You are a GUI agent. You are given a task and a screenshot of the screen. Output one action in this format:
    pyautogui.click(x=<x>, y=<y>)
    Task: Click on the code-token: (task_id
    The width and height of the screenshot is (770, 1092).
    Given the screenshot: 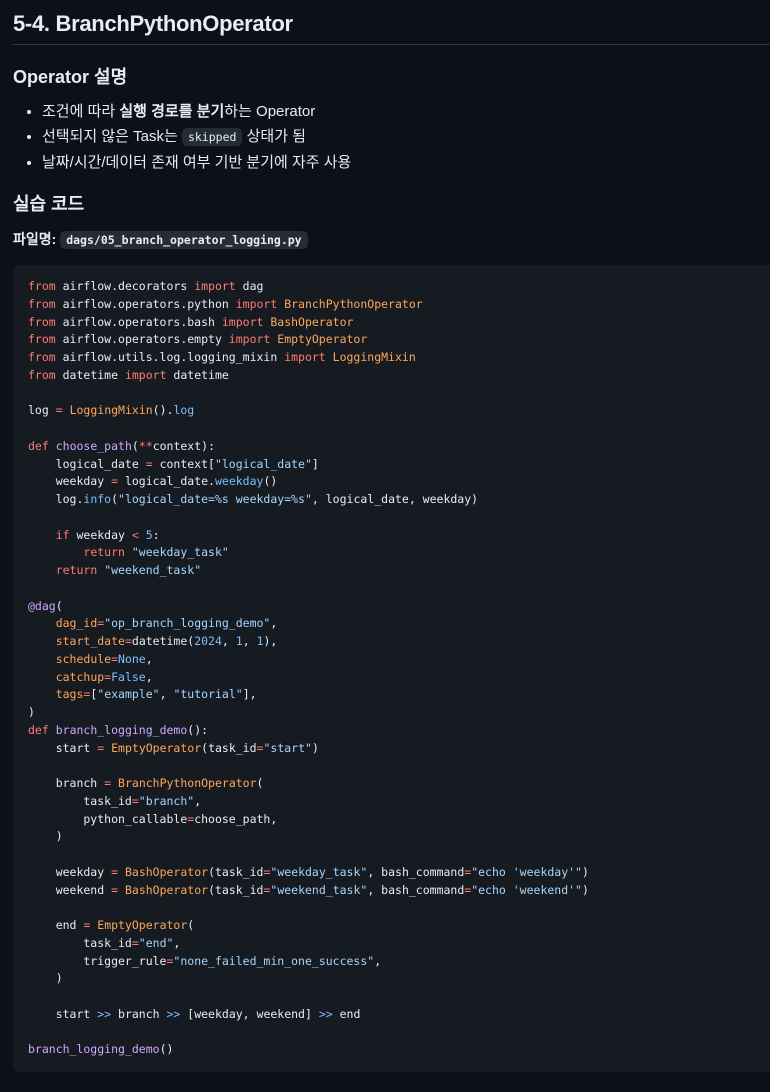 What is the action you would take?
    pyautogui.click(x=236, y=889)
    